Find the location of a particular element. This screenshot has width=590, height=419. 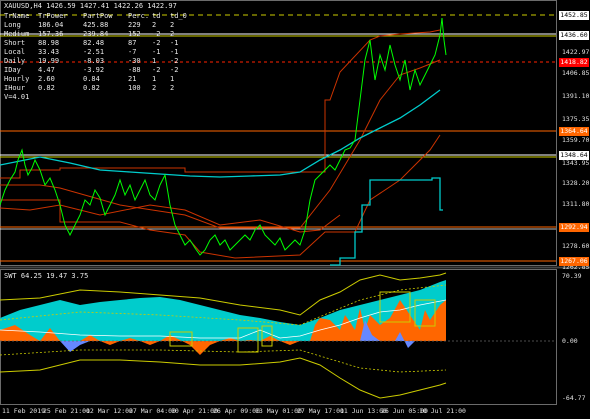

price-level-tag: 1452.85 is located at coordinates (574, 15).